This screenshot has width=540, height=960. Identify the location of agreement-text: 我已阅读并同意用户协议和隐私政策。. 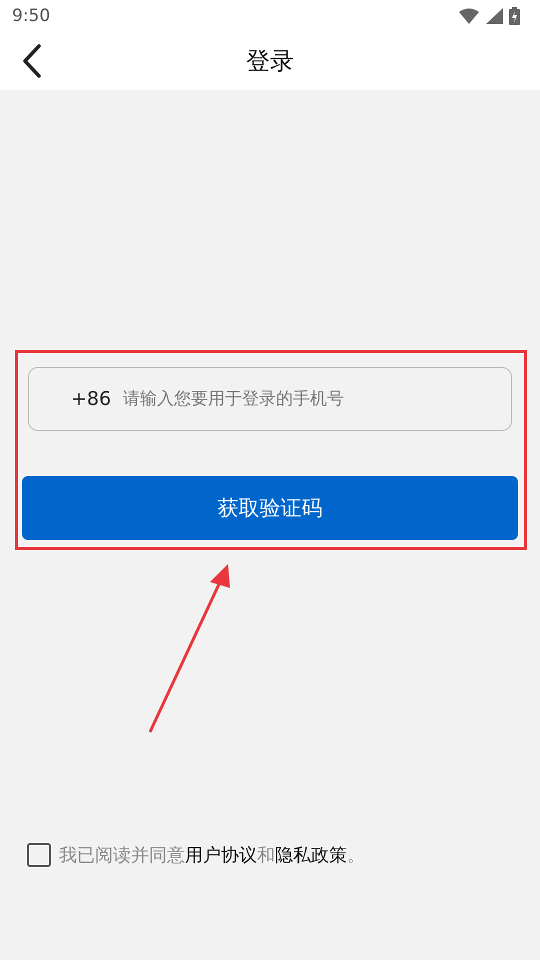
(212, 855).